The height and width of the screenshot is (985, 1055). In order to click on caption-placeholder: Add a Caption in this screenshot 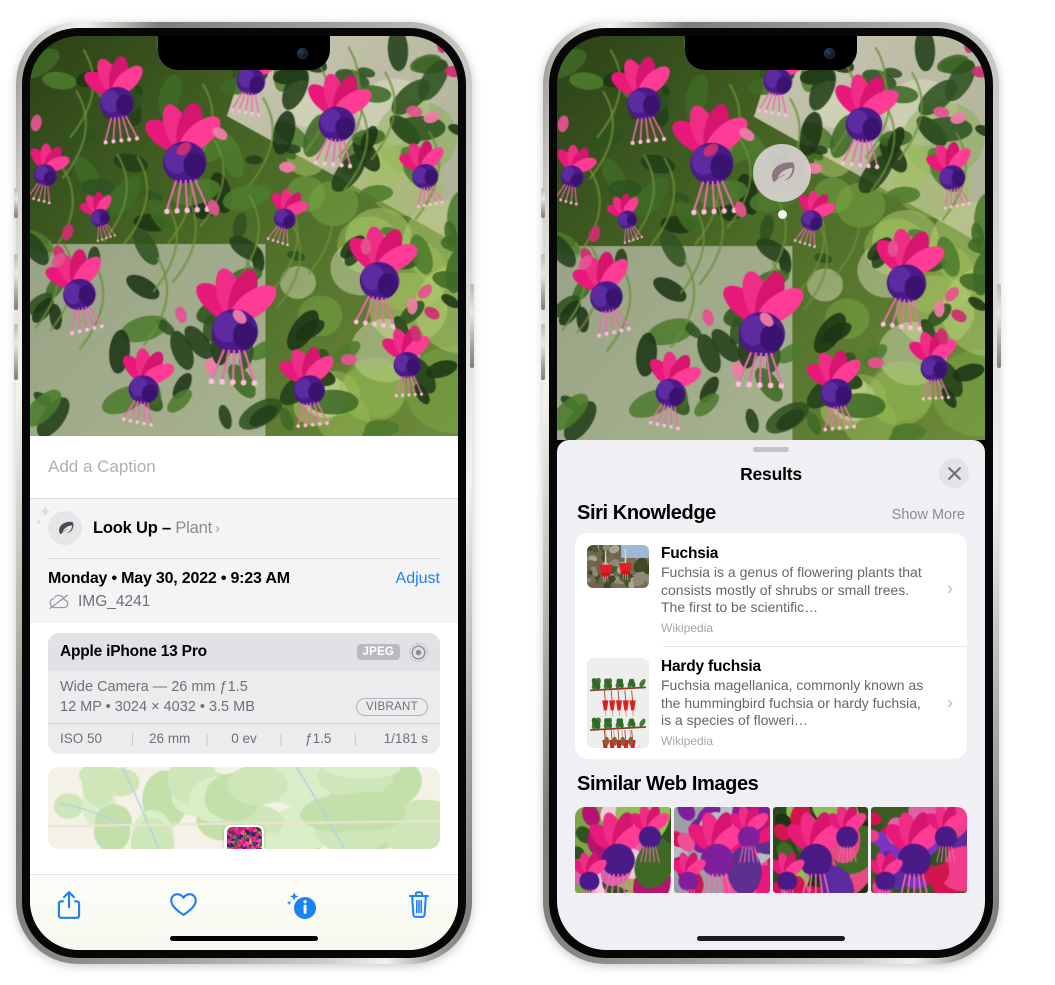, I will do `click(102, 466)`.